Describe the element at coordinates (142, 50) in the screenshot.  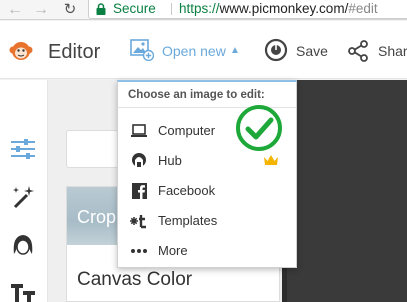
I see `image-add-icon` at that location.